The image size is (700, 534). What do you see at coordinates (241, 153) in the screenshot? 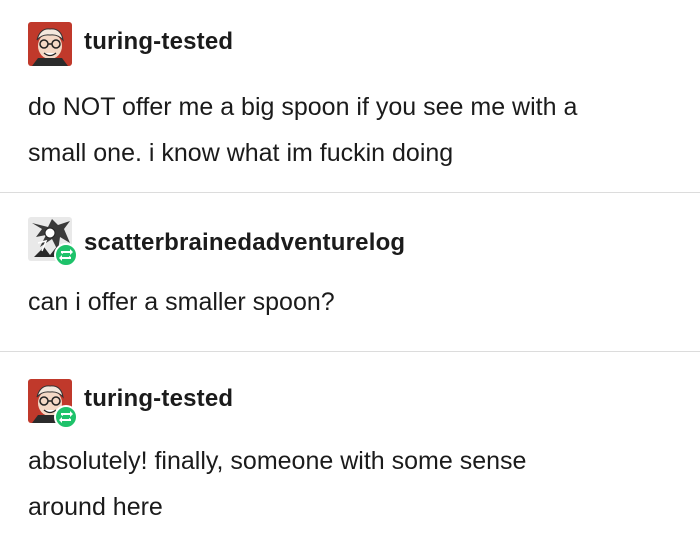
I see `post-text-line: small one. i know what im fuckin doing` at bounding box center [241, 153].